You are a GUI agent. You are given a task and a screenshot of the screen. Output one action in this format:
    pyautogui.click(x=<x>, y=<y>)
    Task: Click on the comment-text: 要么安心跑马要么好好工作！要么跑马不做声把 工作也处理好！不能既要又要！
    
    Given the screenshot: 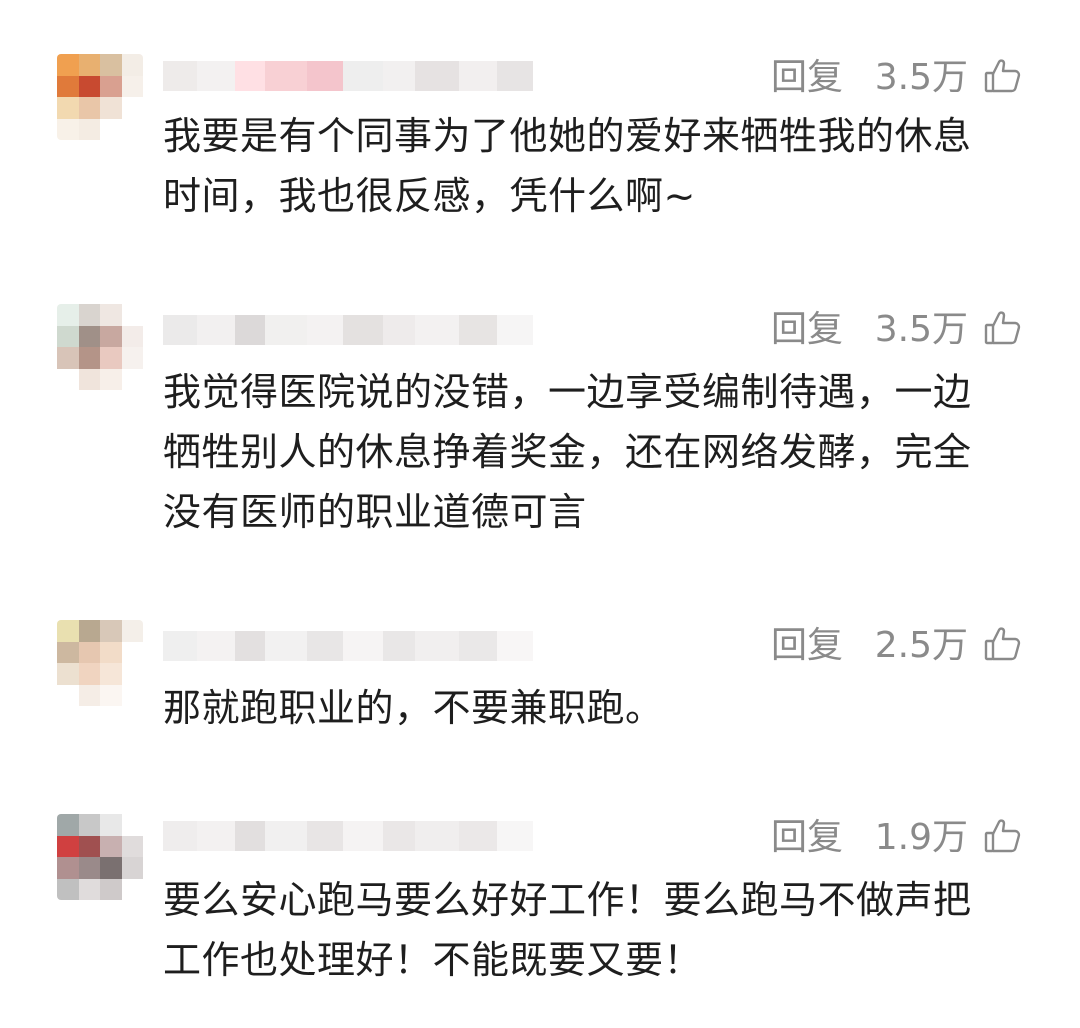 What is the action you would take?
    pyautogui.click(x=567, y=930)
    